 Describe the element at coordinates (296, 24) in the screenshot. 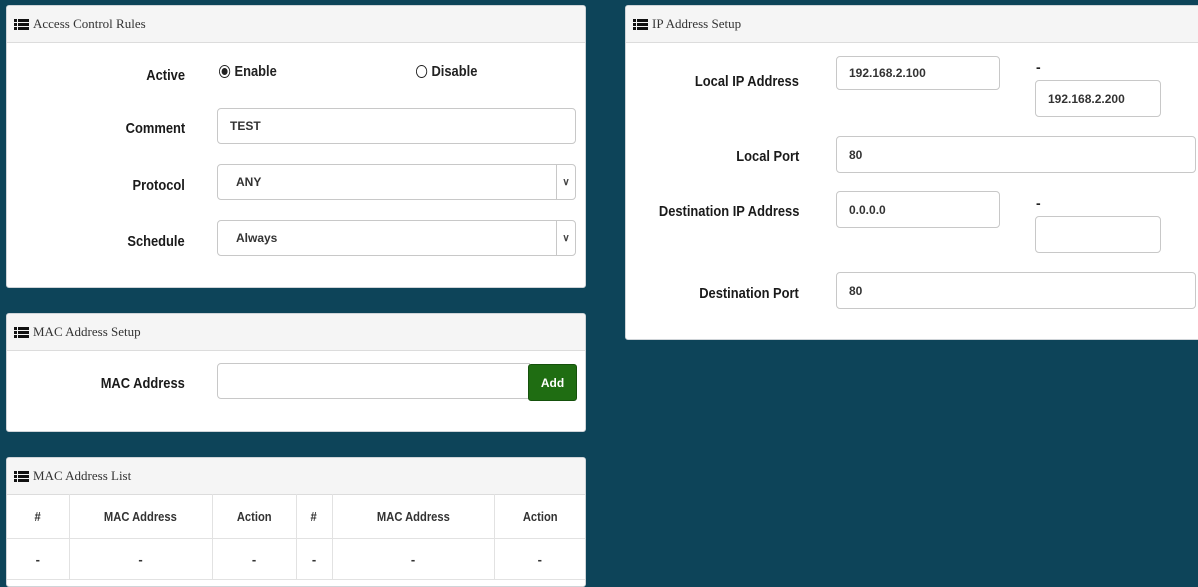

I see `panel-header: Access Control Rules` at that location.